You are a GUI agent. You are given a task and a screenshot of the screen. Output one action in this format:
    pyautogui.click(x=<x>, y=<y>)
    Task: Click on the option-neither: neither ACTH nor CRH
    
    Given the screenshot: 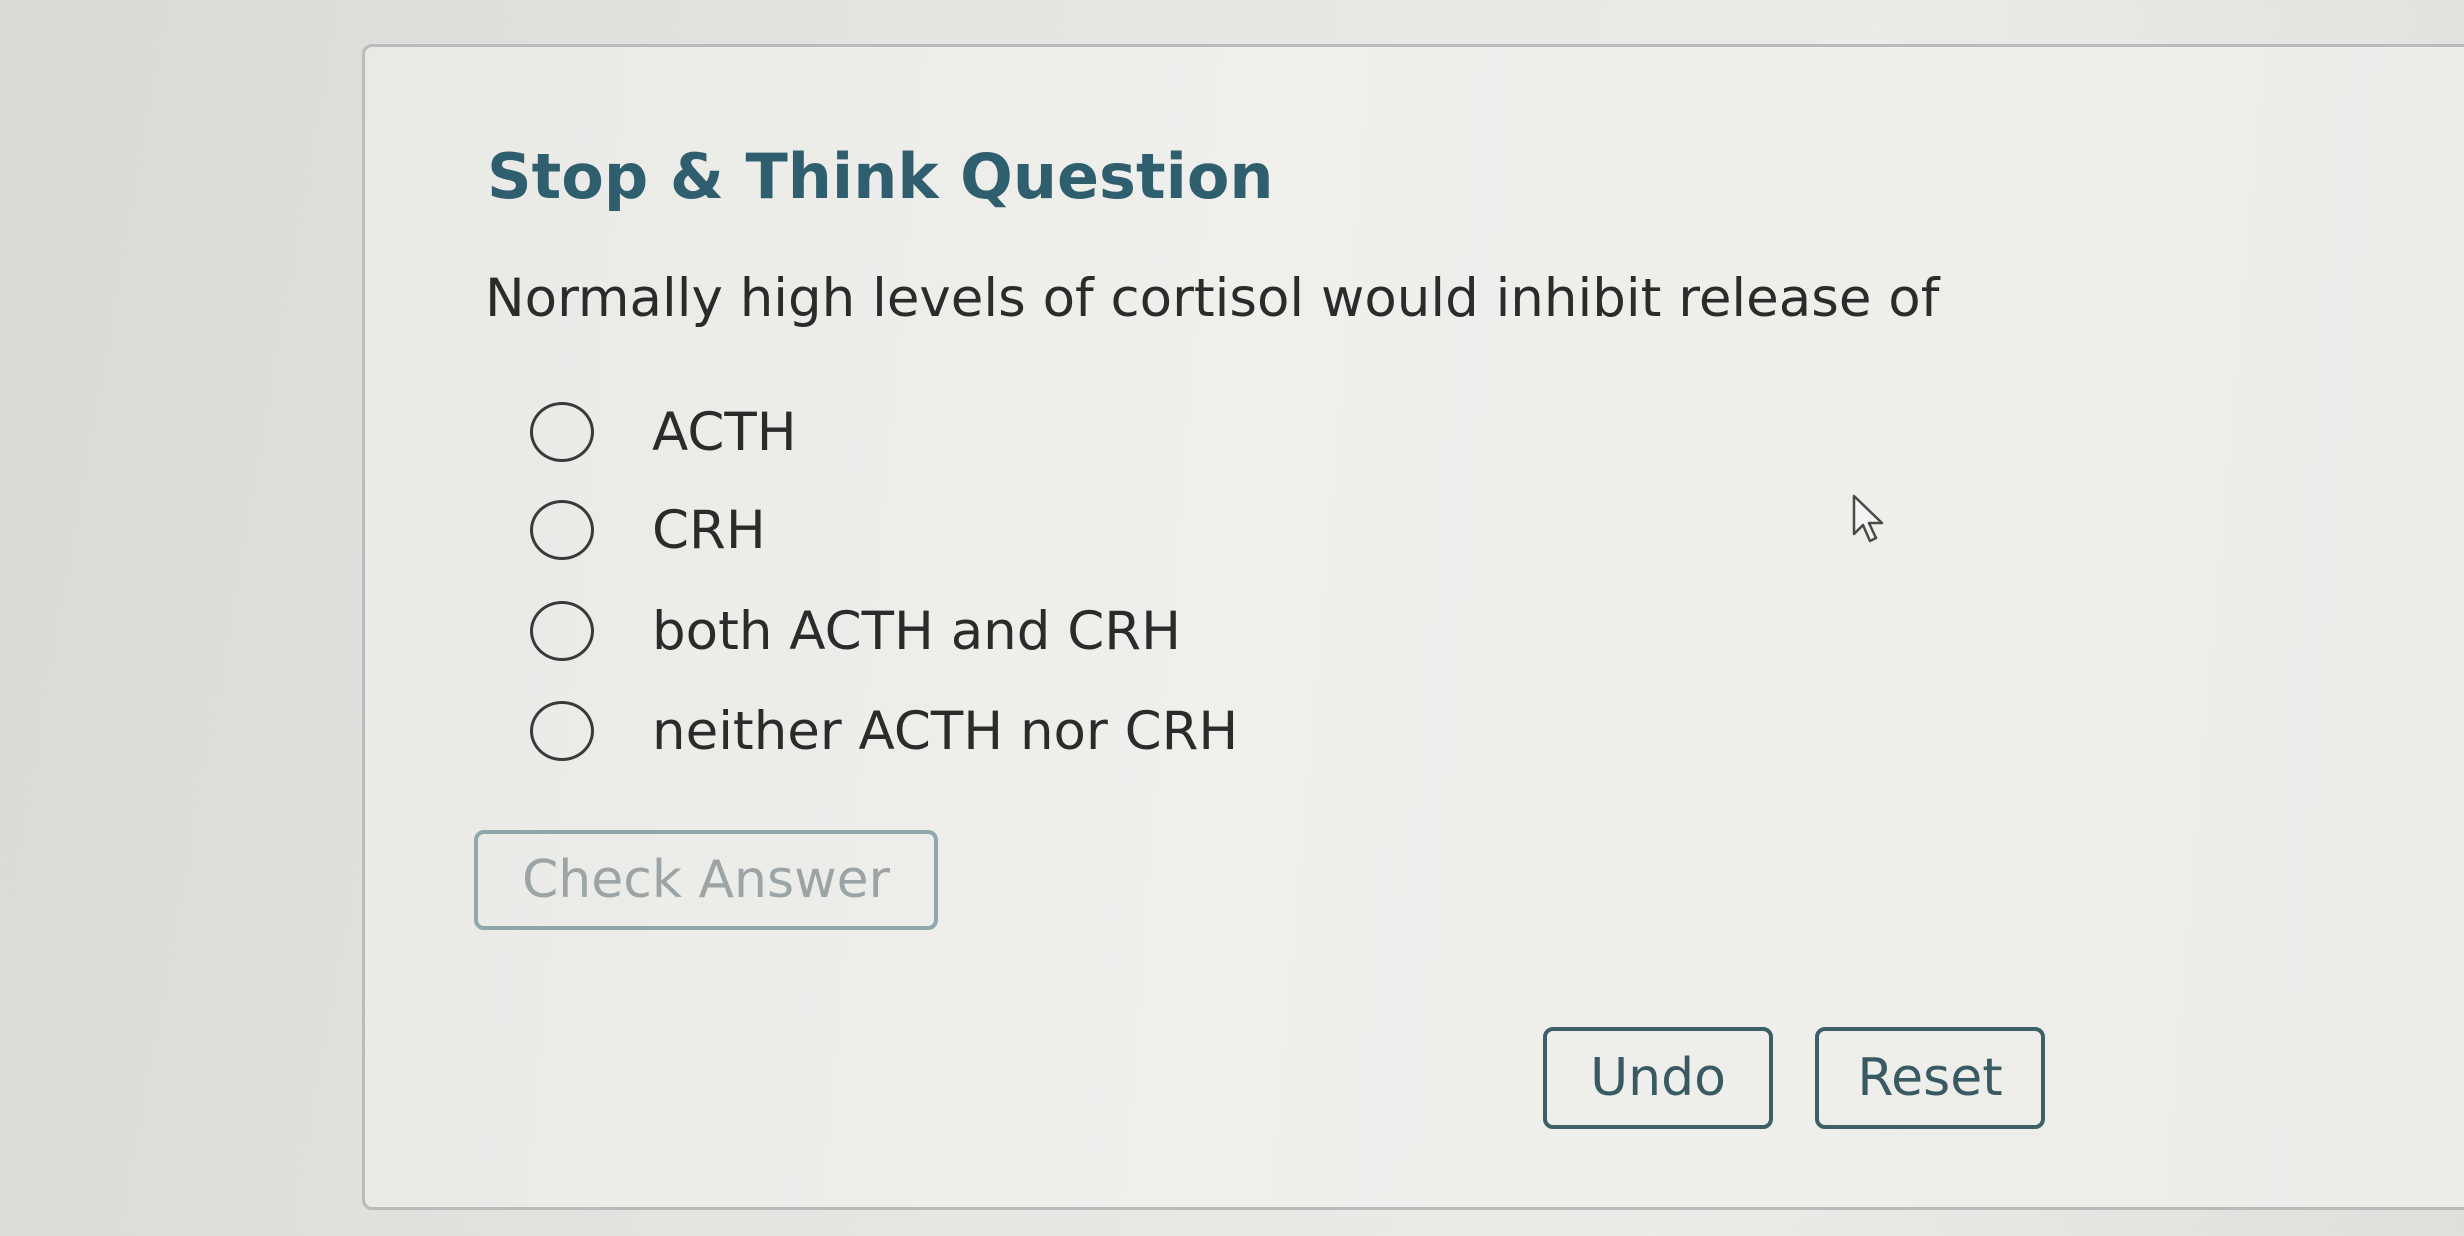 What is the action you would take?
    pyautogui.click(x=884, y=731)
    